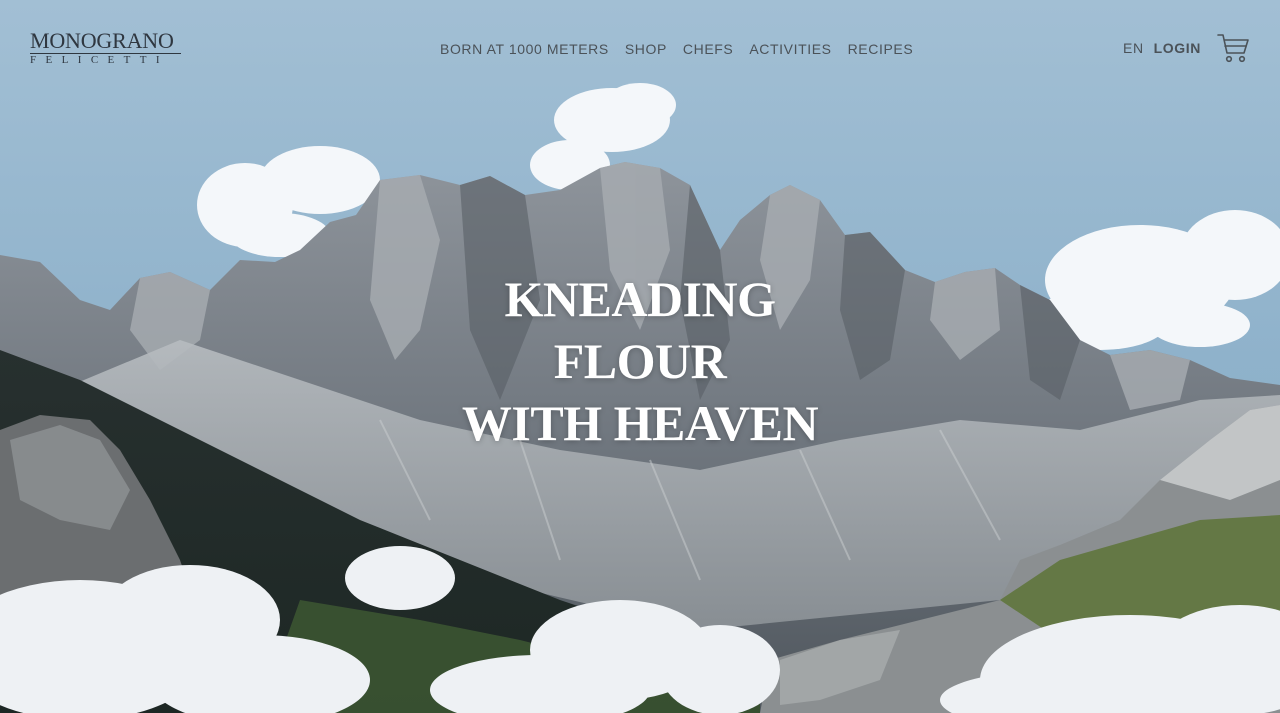 Image resolution: width=1280 pixels, height=713 pixels. What do you see at coordinates (790, 49) in the screenshot?
I see `nav-item-activities: ACTIVITIES` at bounding box center [790, 49].